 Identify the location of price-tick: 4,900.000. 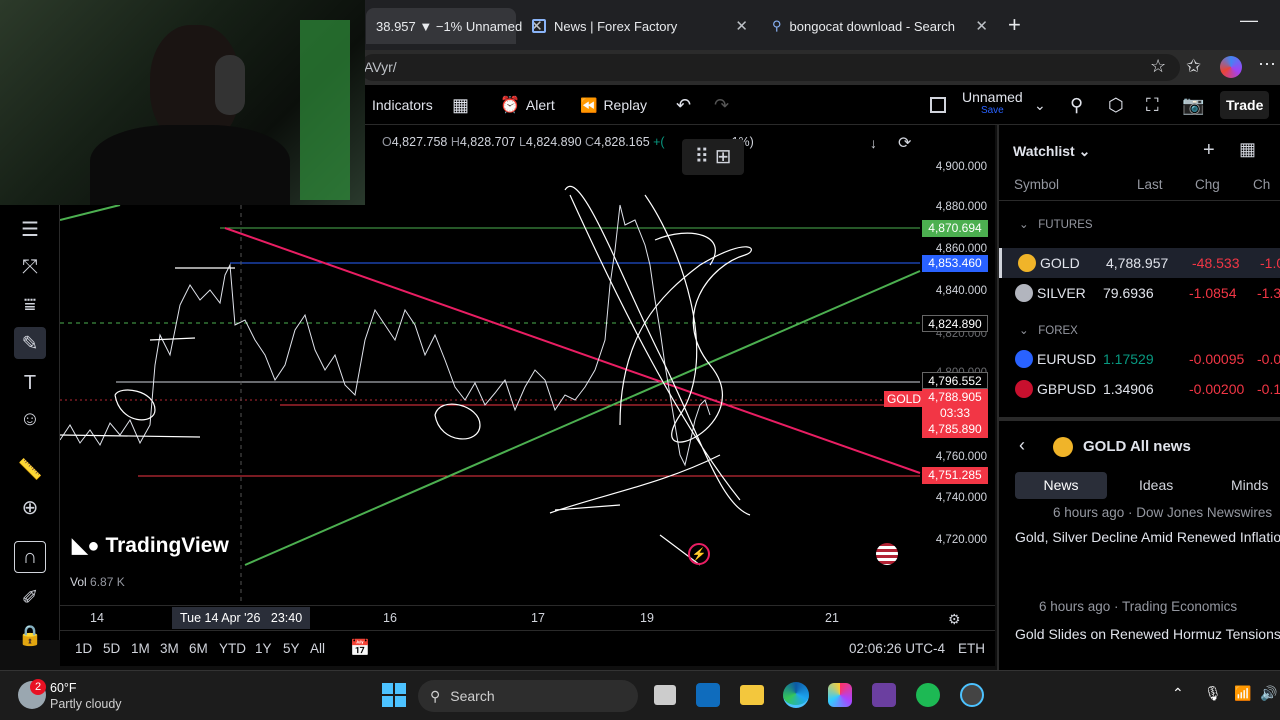
(961, 167).